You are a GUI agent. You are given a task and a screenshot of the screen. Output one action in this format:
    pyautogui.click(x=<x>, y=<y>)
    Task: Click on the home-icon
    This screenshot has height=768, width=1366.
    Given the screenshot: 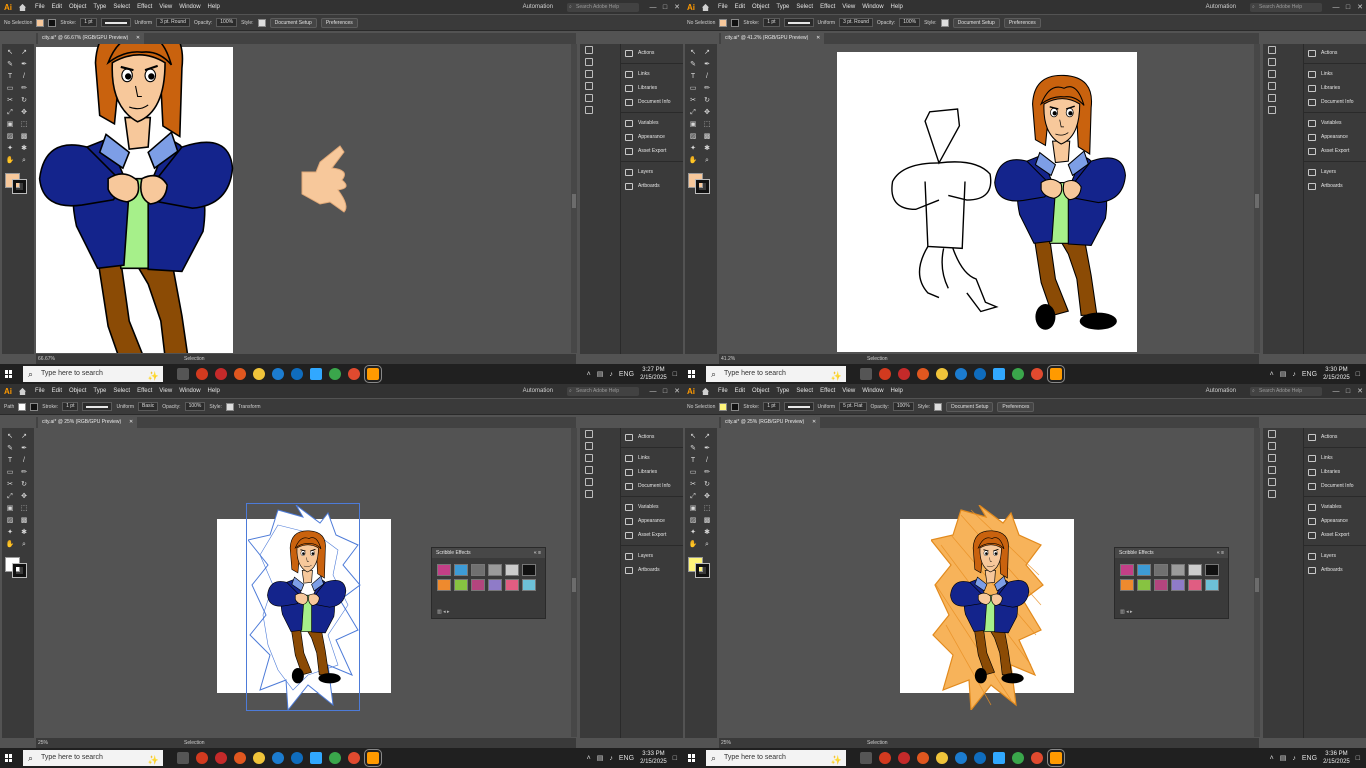 What is the action you would take?
    pyautogui.click(x=22, y=7)
    